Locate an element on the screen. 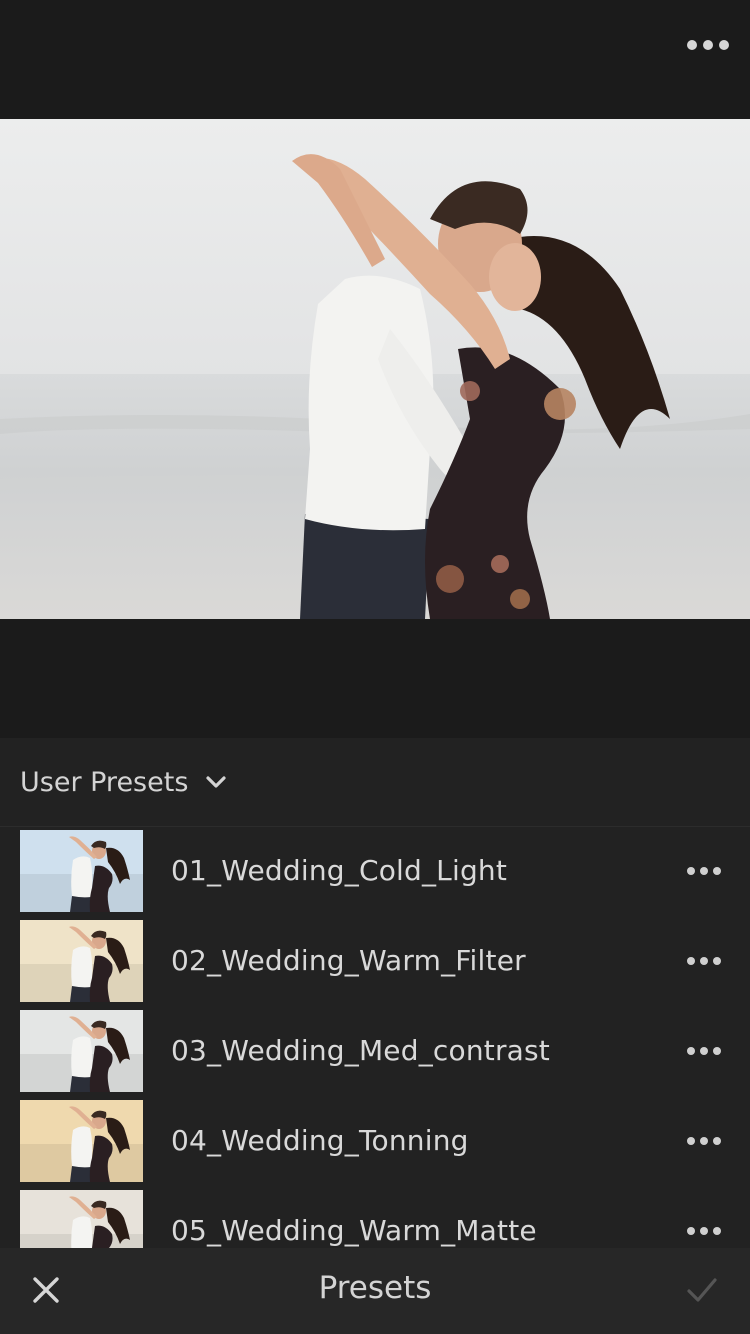  preset-row-03: 03_Wedding_Med_contrast is located at coordinates (375, 1051).